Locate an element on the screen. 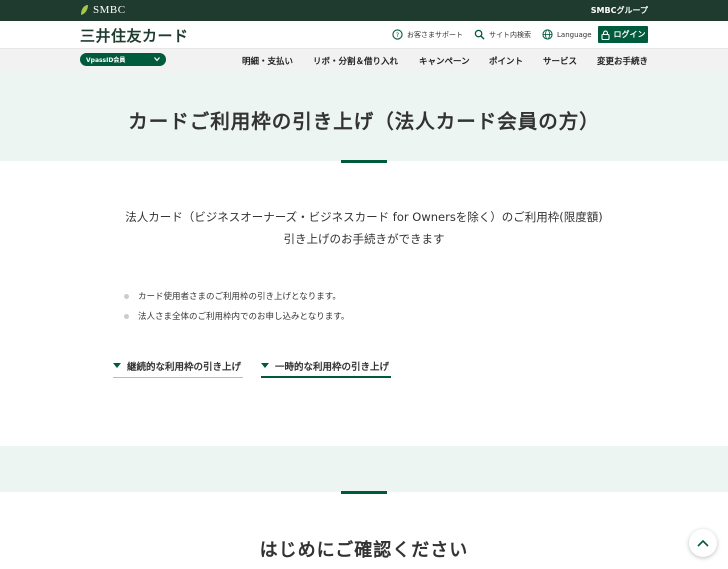 Image resolution: width=728 pixels, height=569 pixels. header: 三井住友カード ? お客さまサポート サイト内検索 Language ログイン is located at coordinates (364, 34).